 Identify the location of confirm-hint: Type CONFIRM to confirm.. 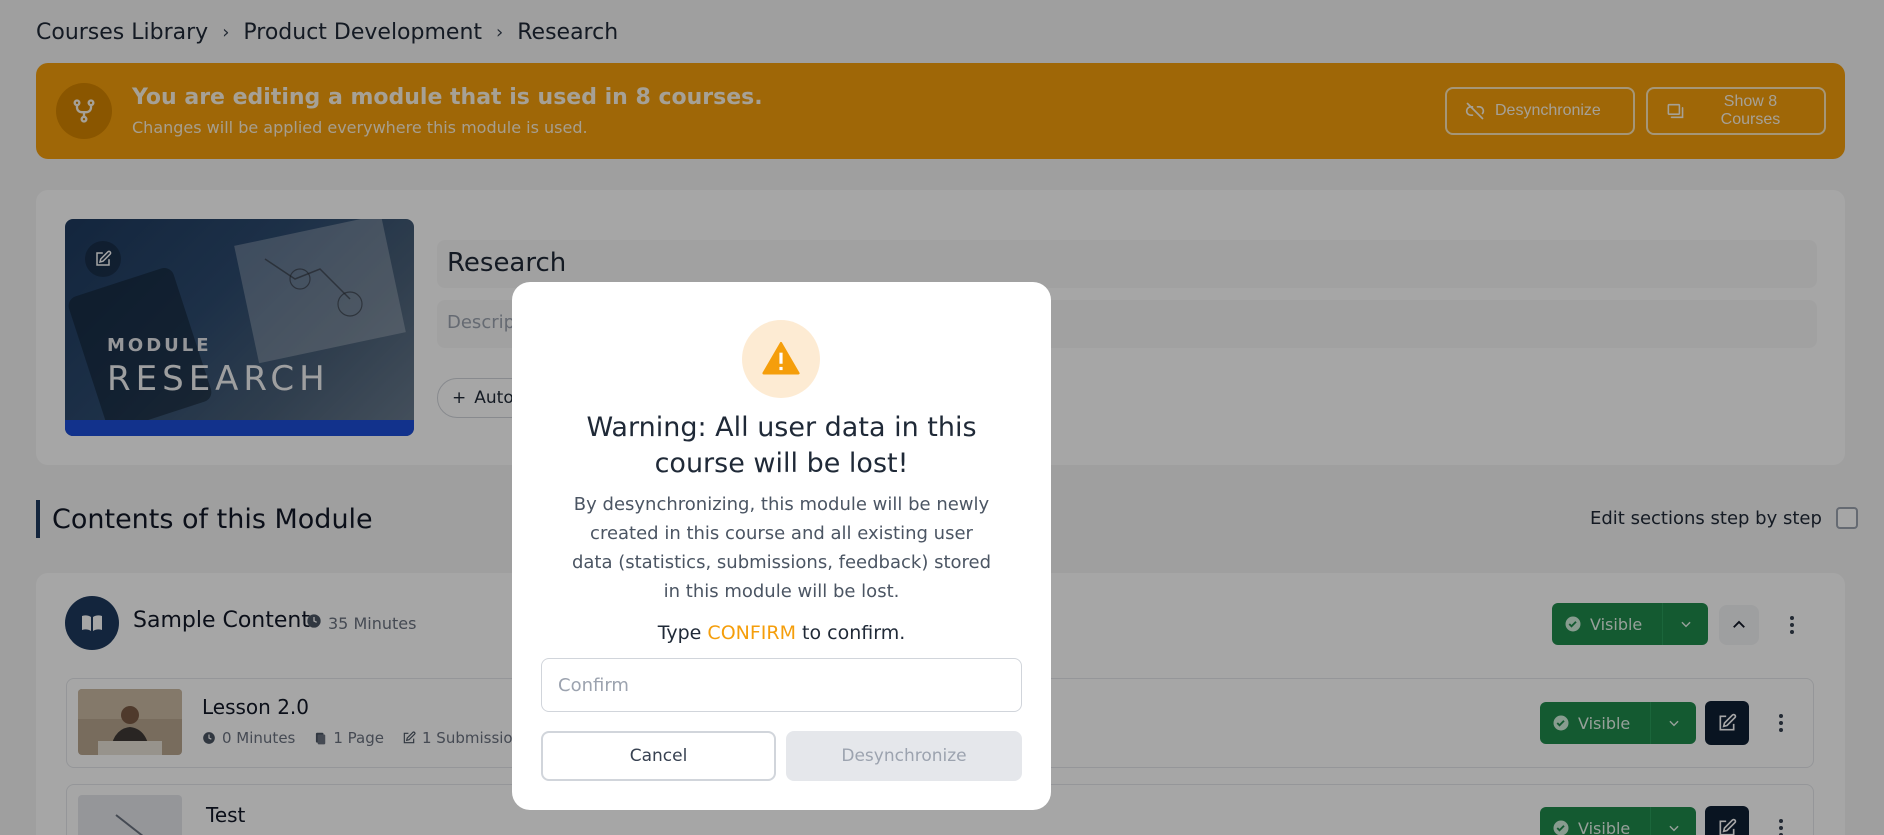
(781, 633).